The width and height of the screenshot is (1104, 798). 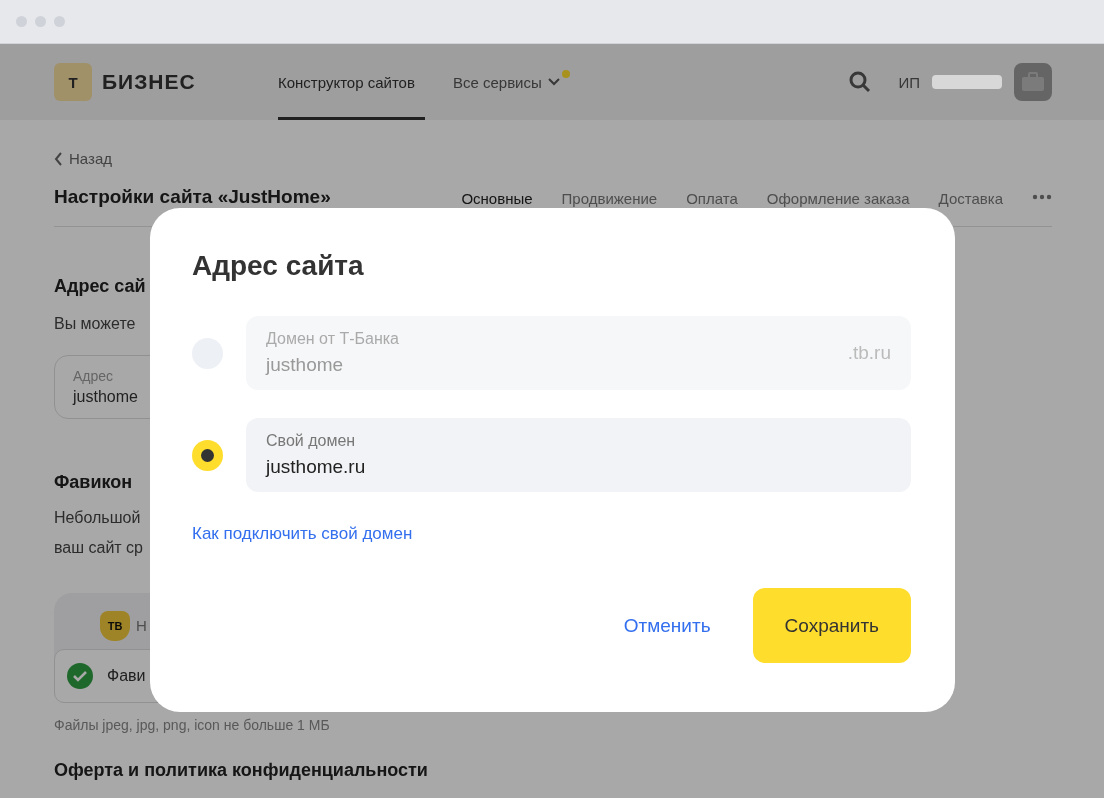 What do you see at coordinates (1042, 196) in the screenshot?
I see `more-icon` at bounding box center [1042, 196].